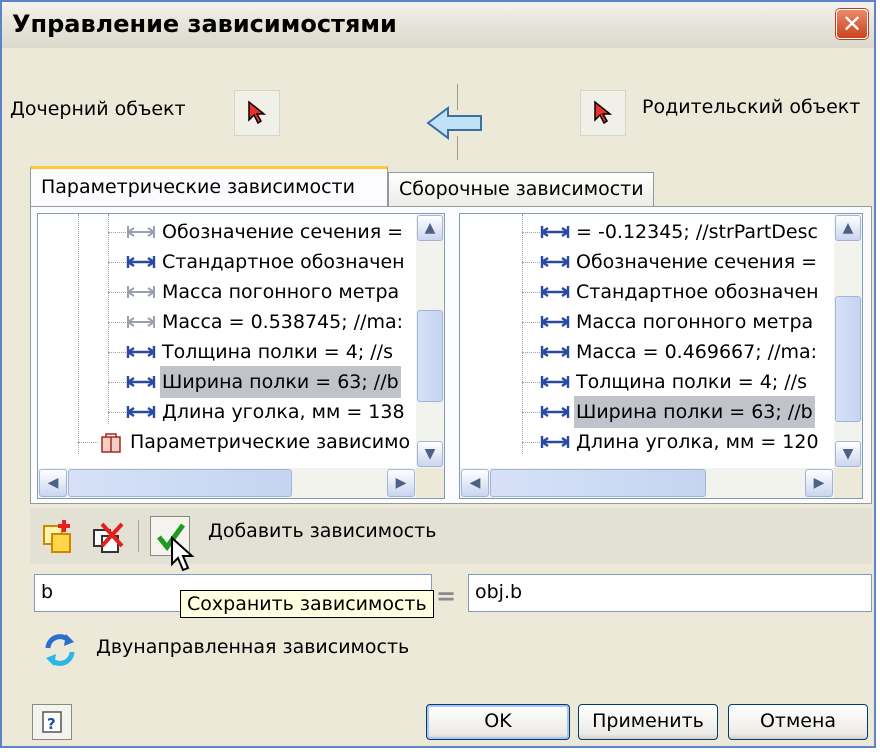  I want to click on delete-dependency-button, so click(108, 536).